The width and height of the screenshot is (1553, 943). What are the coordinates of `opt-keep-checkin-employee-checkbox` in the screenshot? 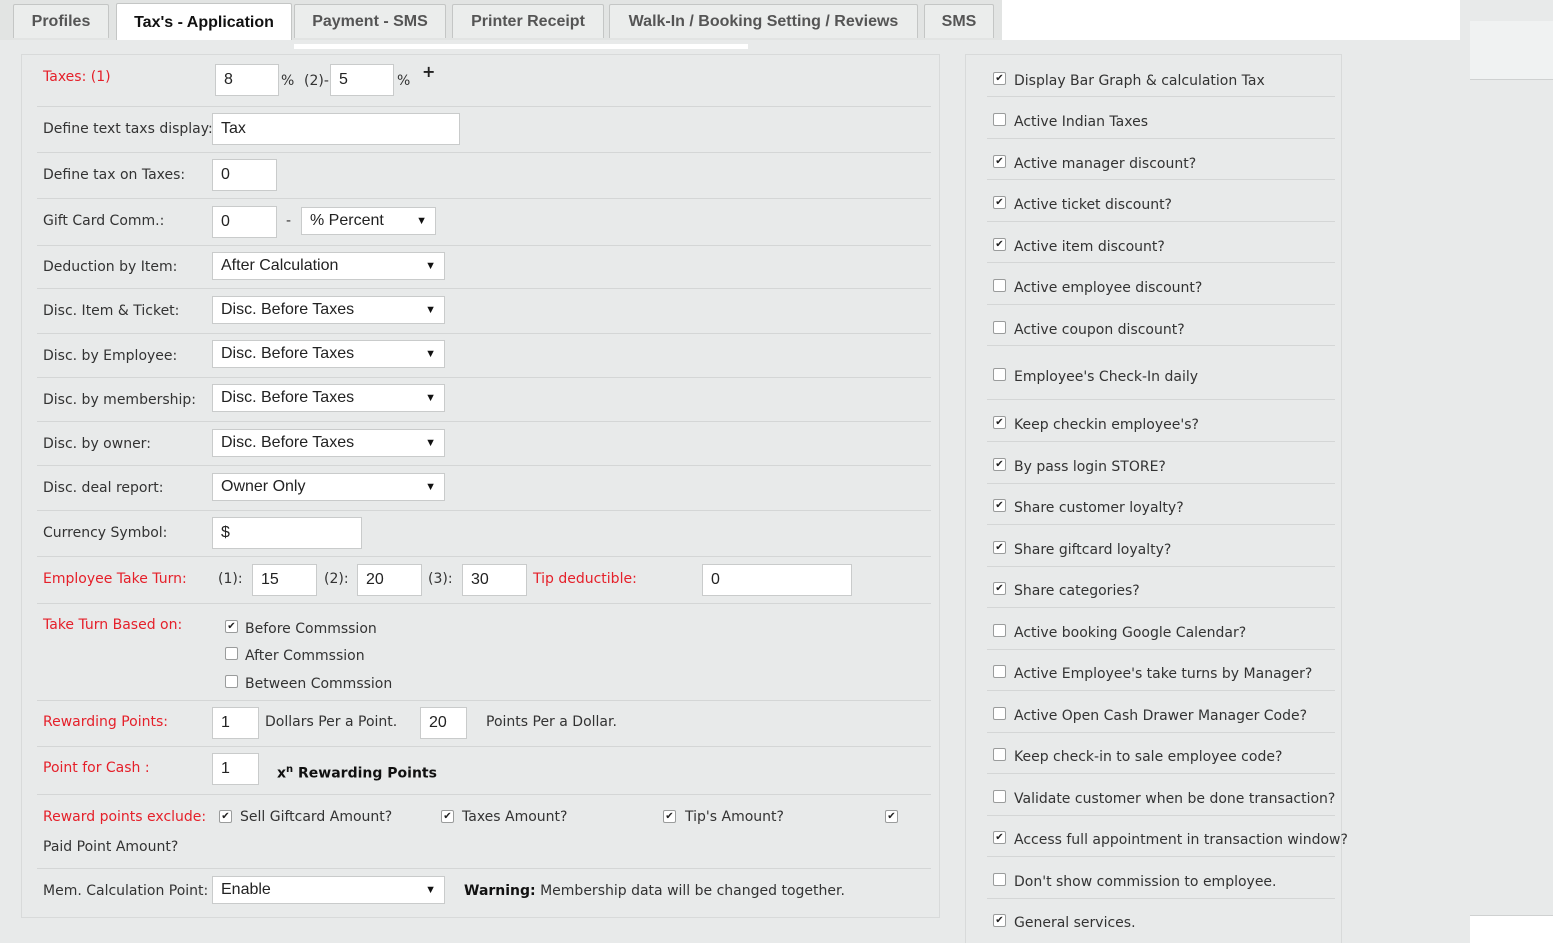 It's located at (999, 422).